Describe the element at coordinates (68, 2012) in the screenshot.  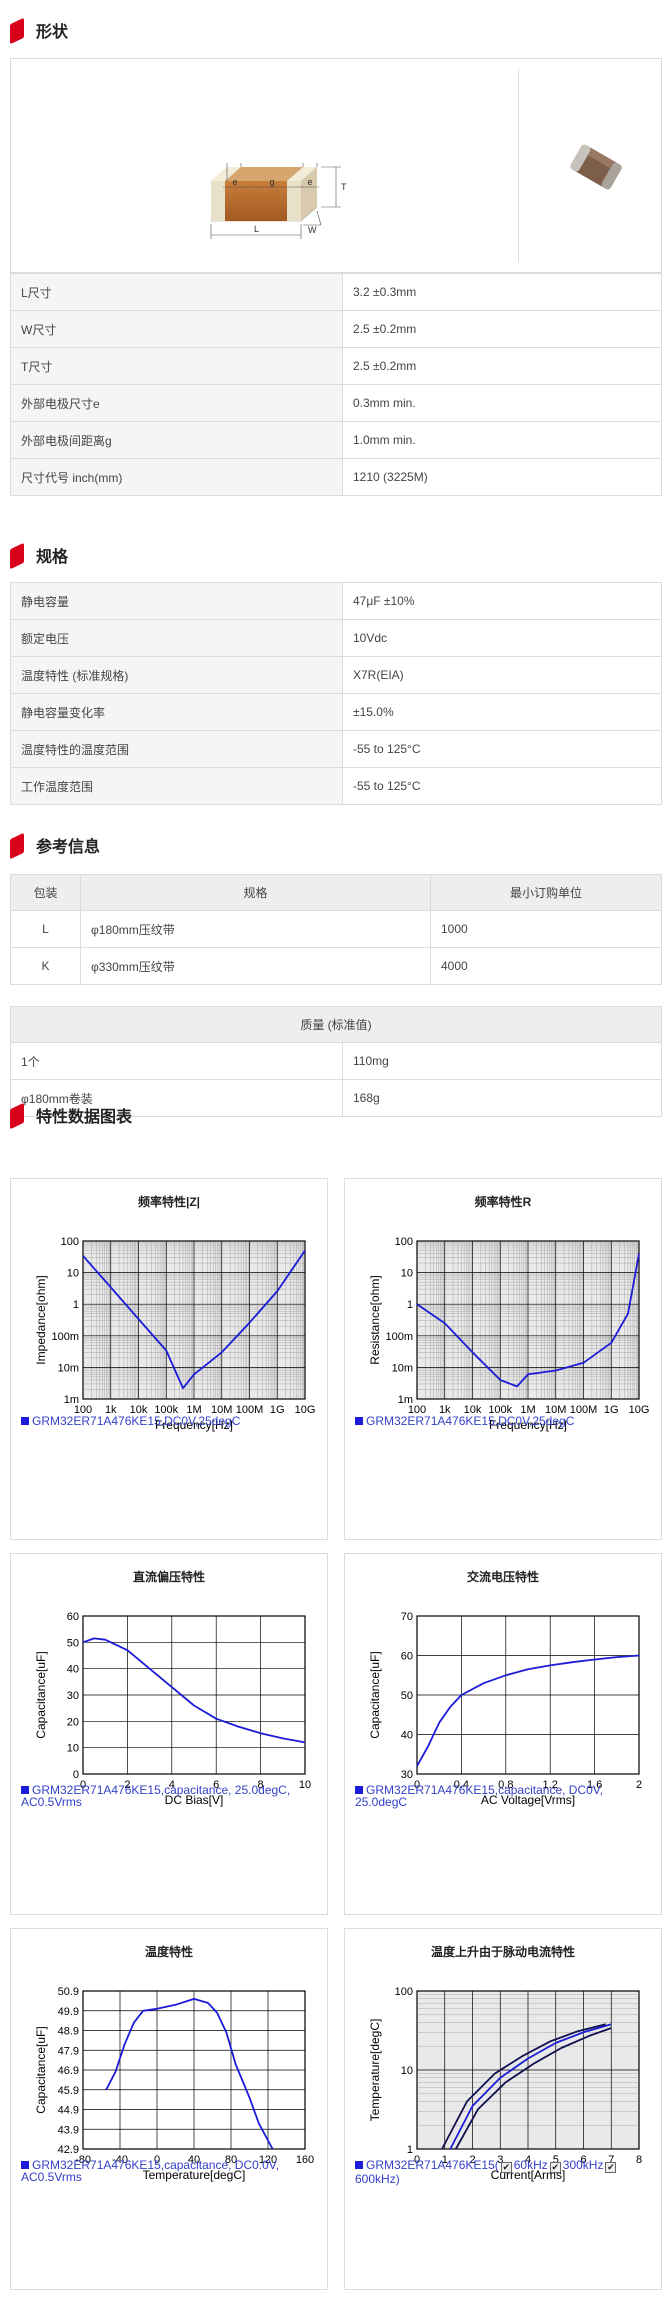
I see `y-tick-label: 49.9` at that location.